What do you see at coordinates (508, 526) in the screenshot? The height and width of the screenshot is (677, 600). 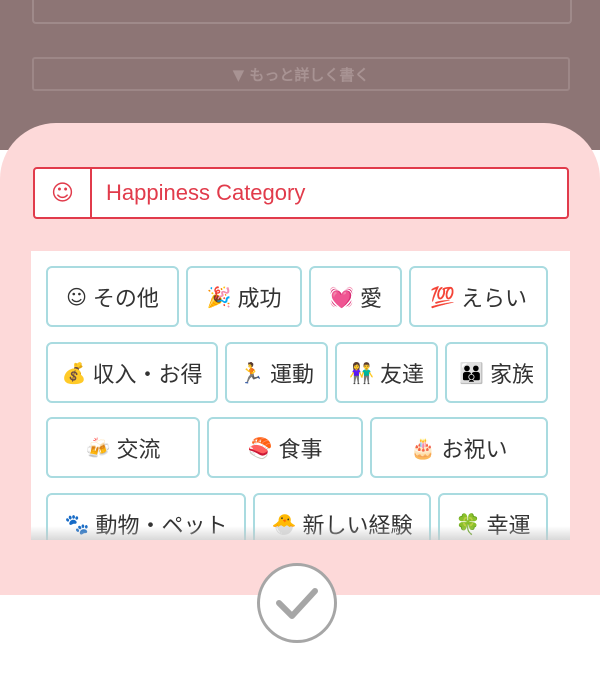 I see `category-label: 幸運` at bounding box center [508, 526].